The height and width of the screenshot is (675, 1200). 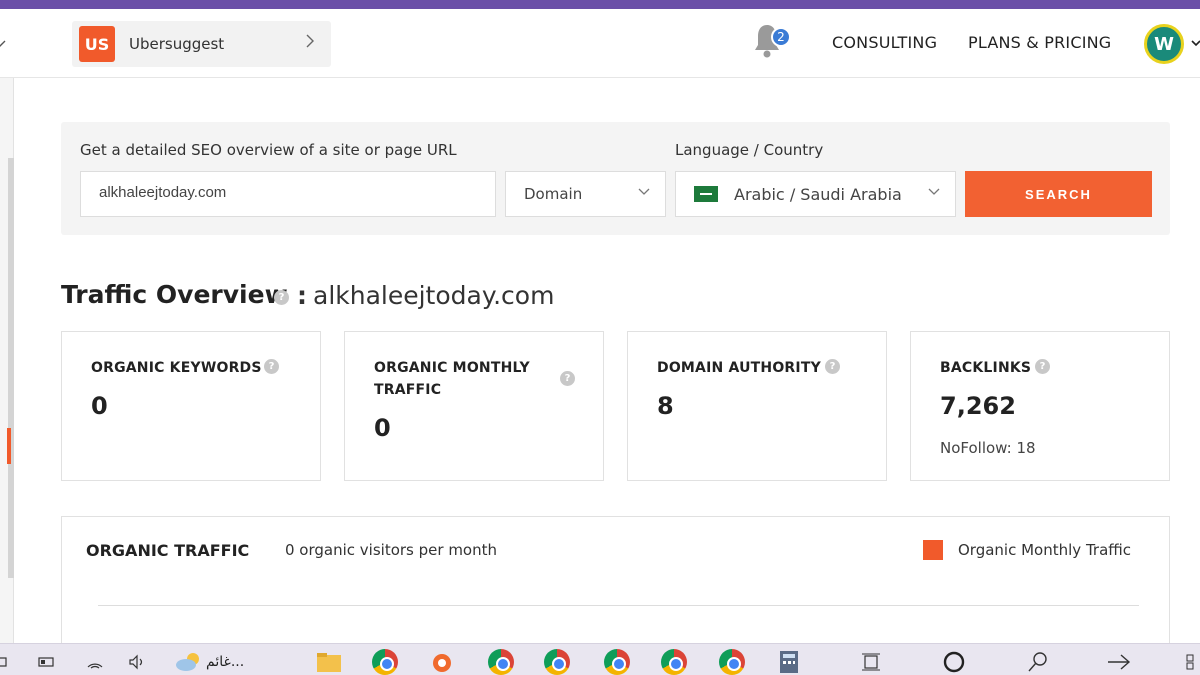 What do you see at coordinates (1164, 44) in the screenshot?
I see `avatar: W` at bounding box center [1164, 44].